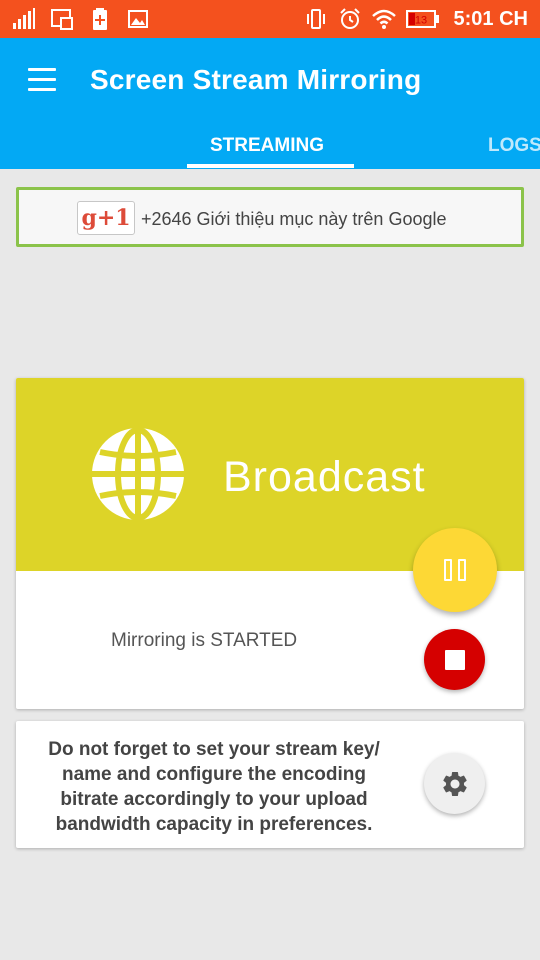  Describe the element at coordinates (42, 80) in the screenshot. I see `menu-icon` at that location.